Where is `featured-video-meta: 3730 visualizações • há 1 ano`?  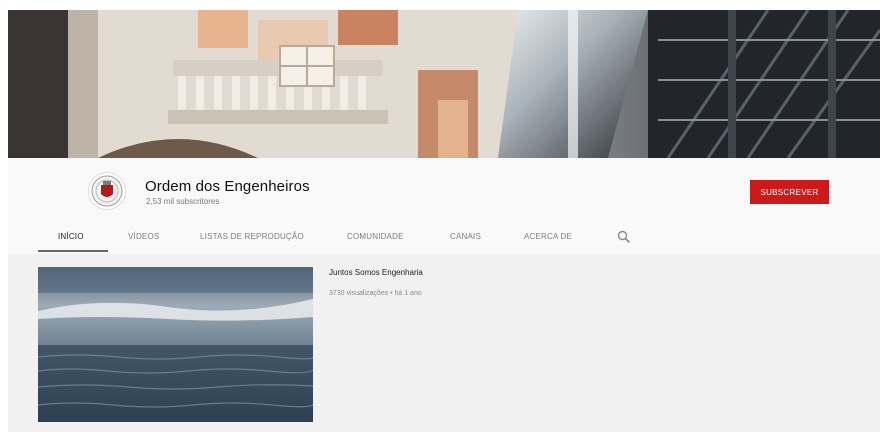
featured-video-meta: 3730 visualizações • há 1 ano is located at coordinates (375, 293).